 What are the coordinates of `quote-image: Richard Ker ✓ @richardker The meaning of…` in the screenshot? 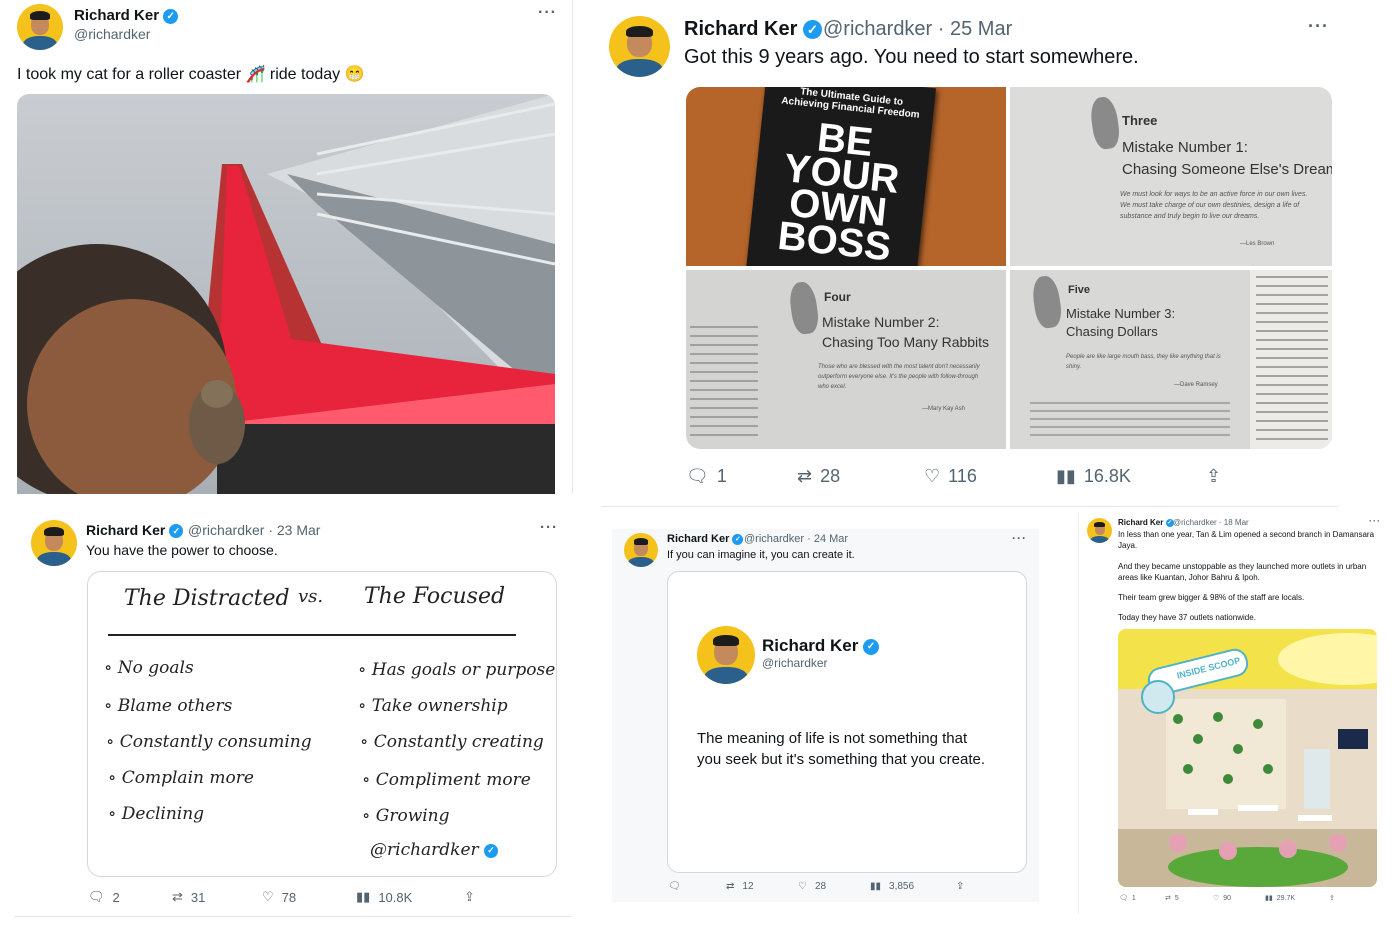 It's located at (847, 722).